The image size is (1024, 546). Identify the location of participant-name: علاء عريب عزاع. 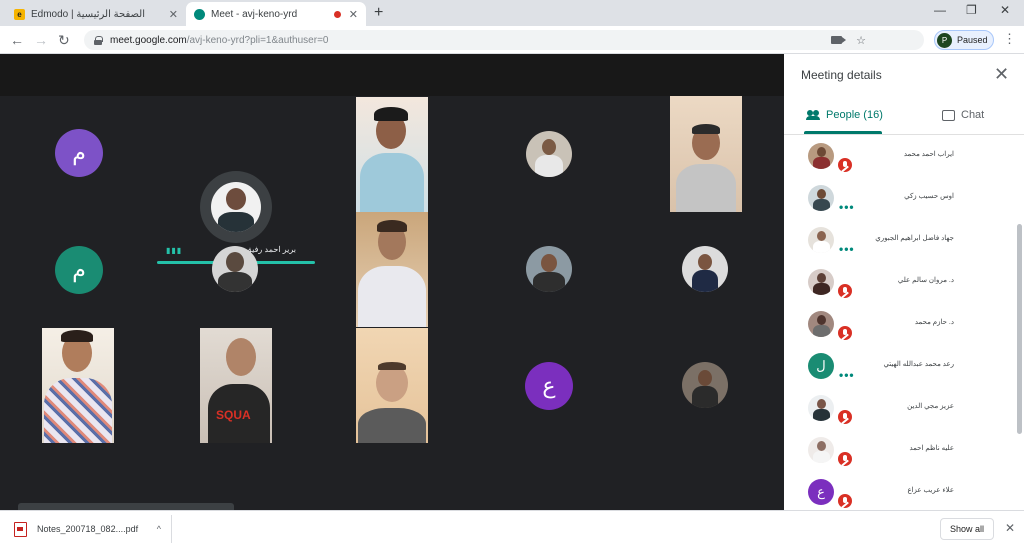
(930, 490).